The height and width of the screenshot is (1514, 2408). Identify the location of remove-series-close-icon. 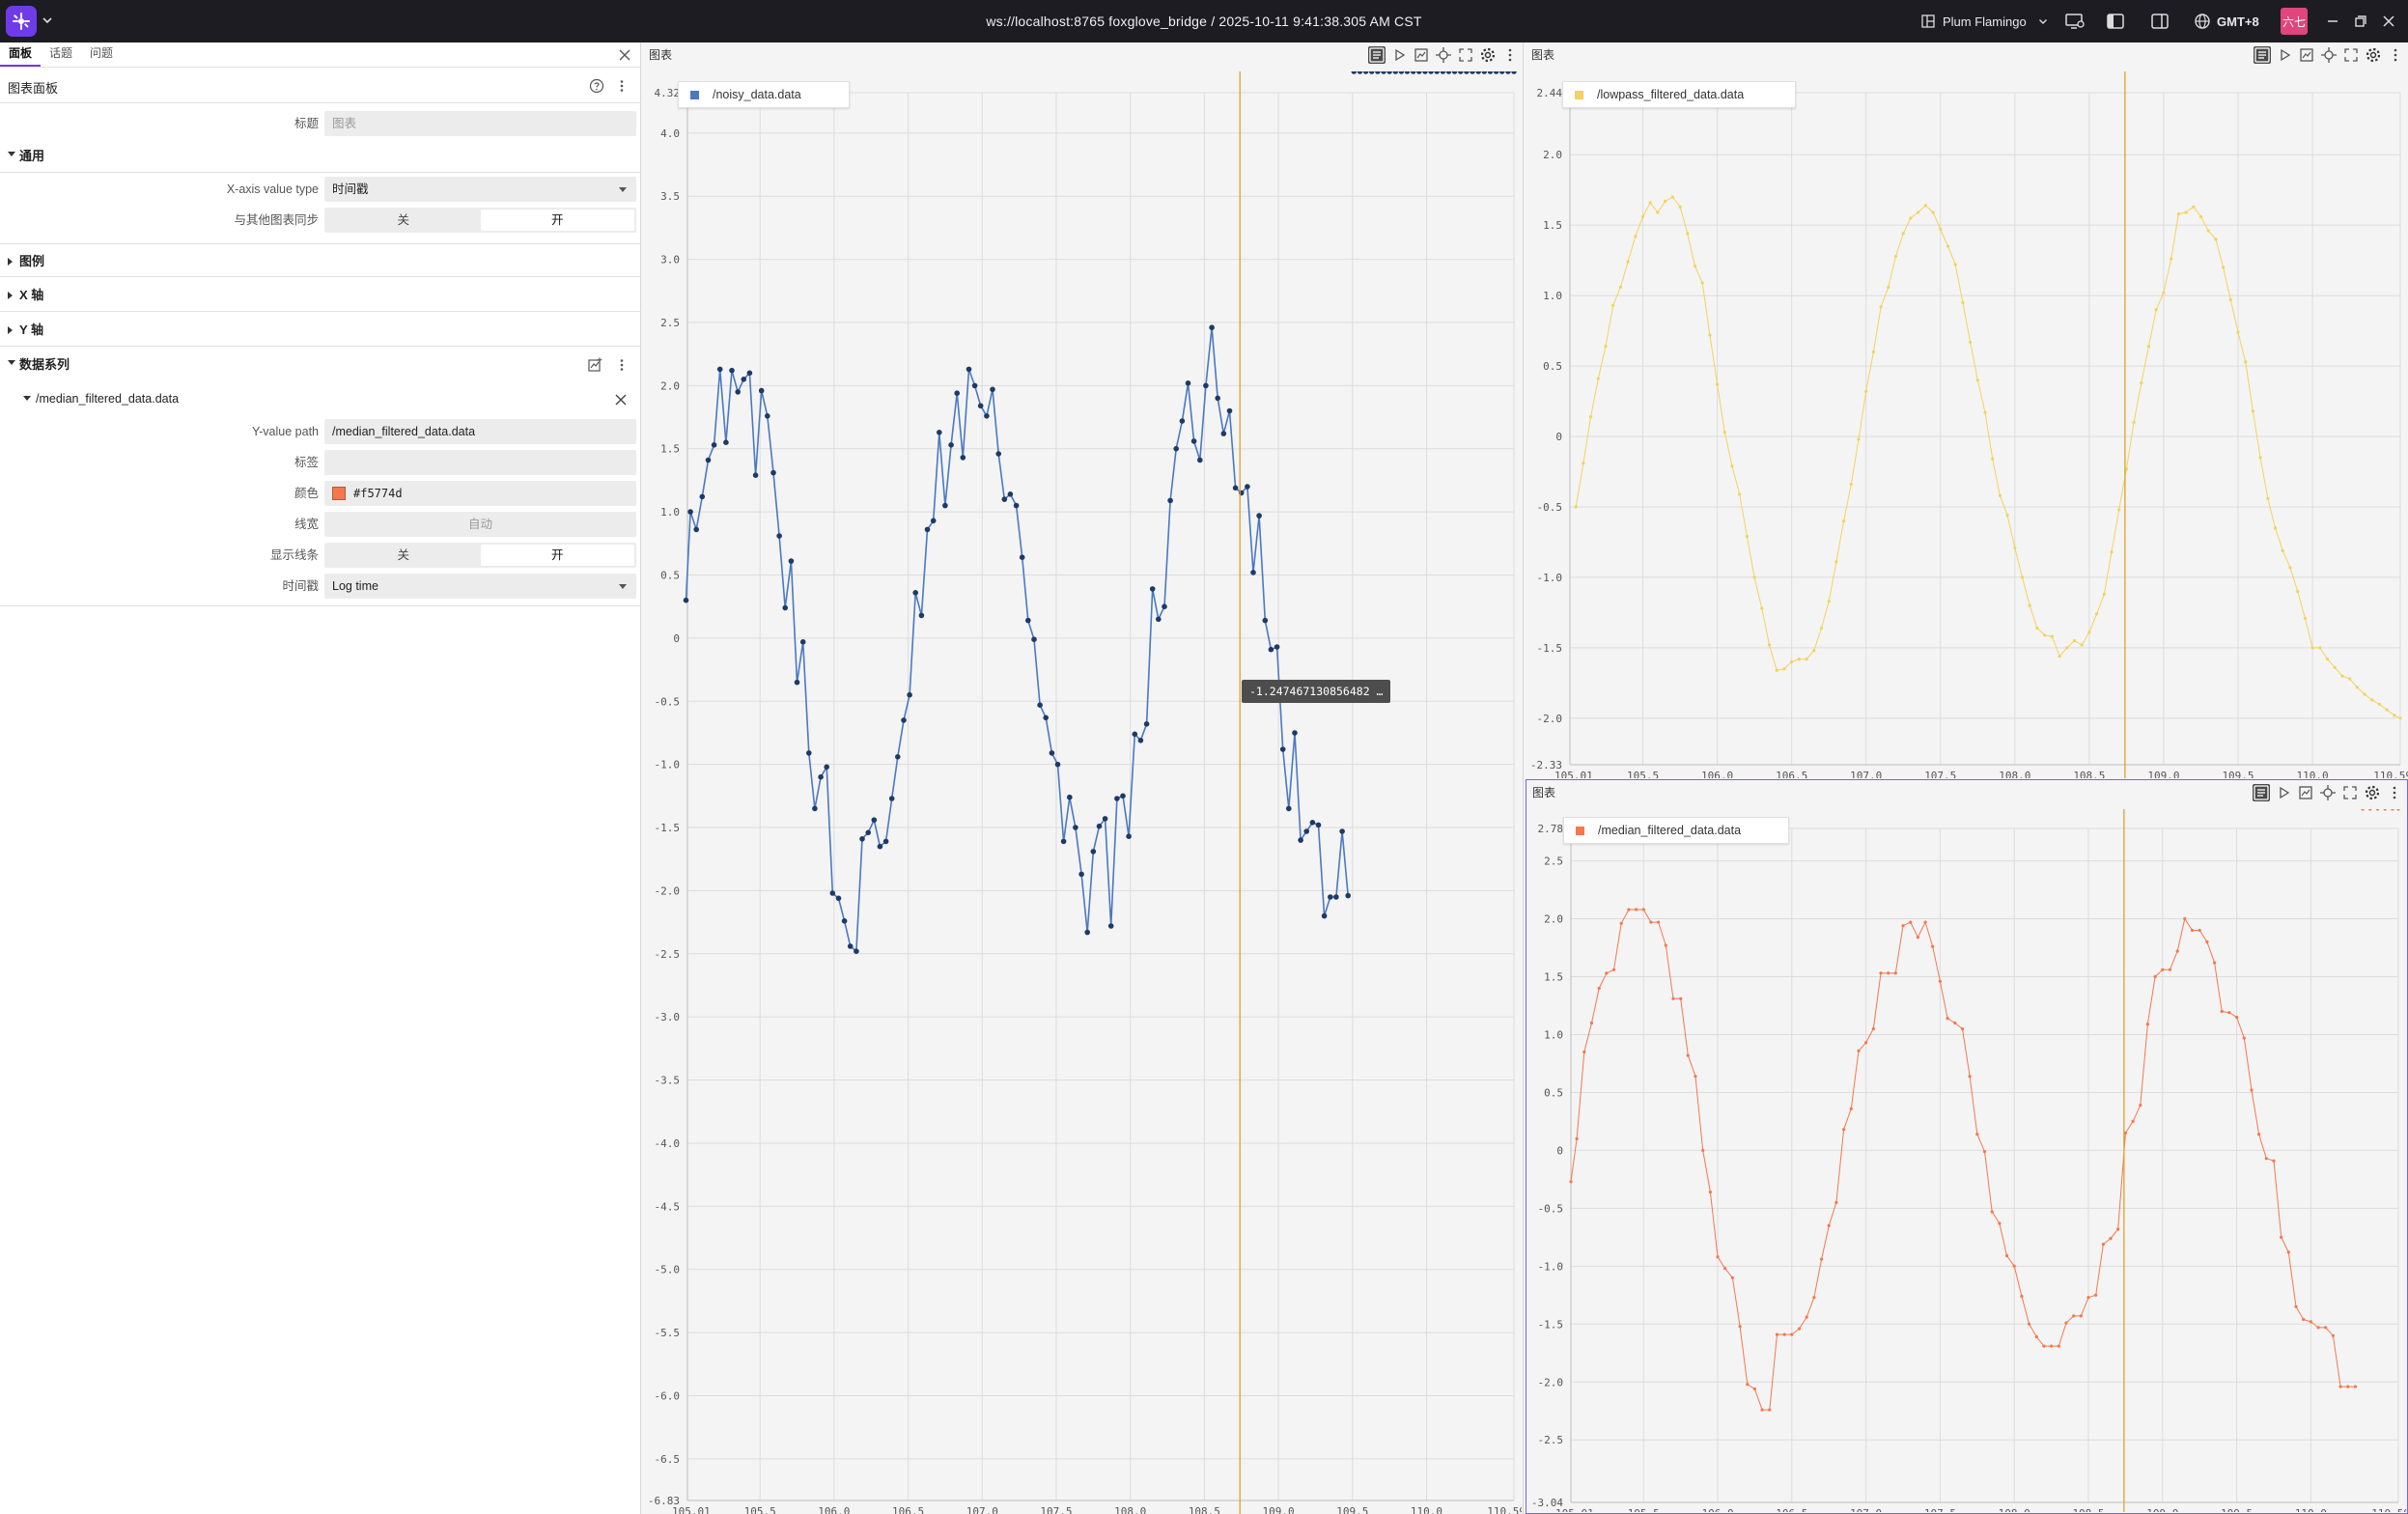
(621, 400).